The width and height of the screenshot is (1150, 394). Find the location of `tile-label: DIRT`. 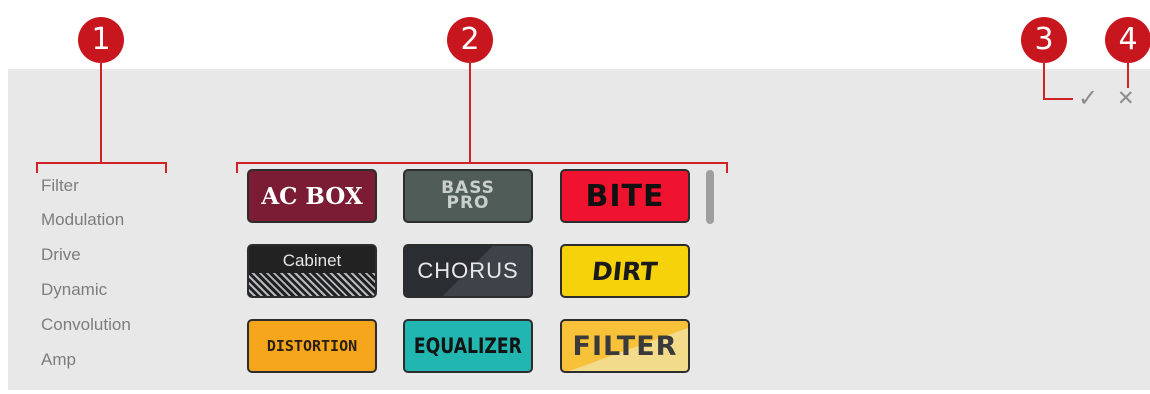

tile-label: DIRT is located at coordinates (625, 271).